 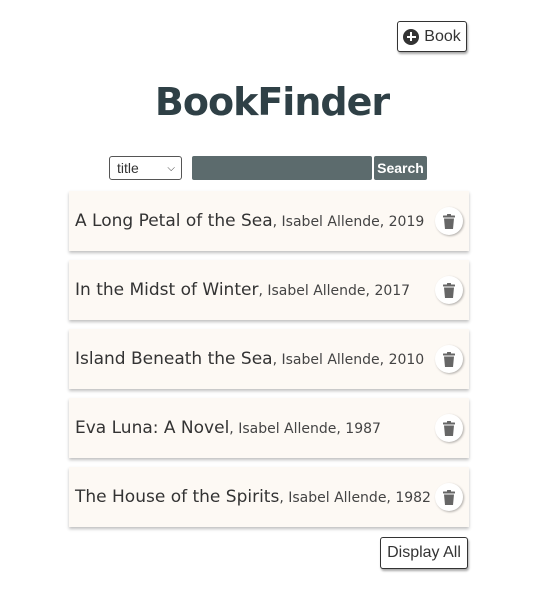 I want to click on search-input, so click(x=282, y=168).